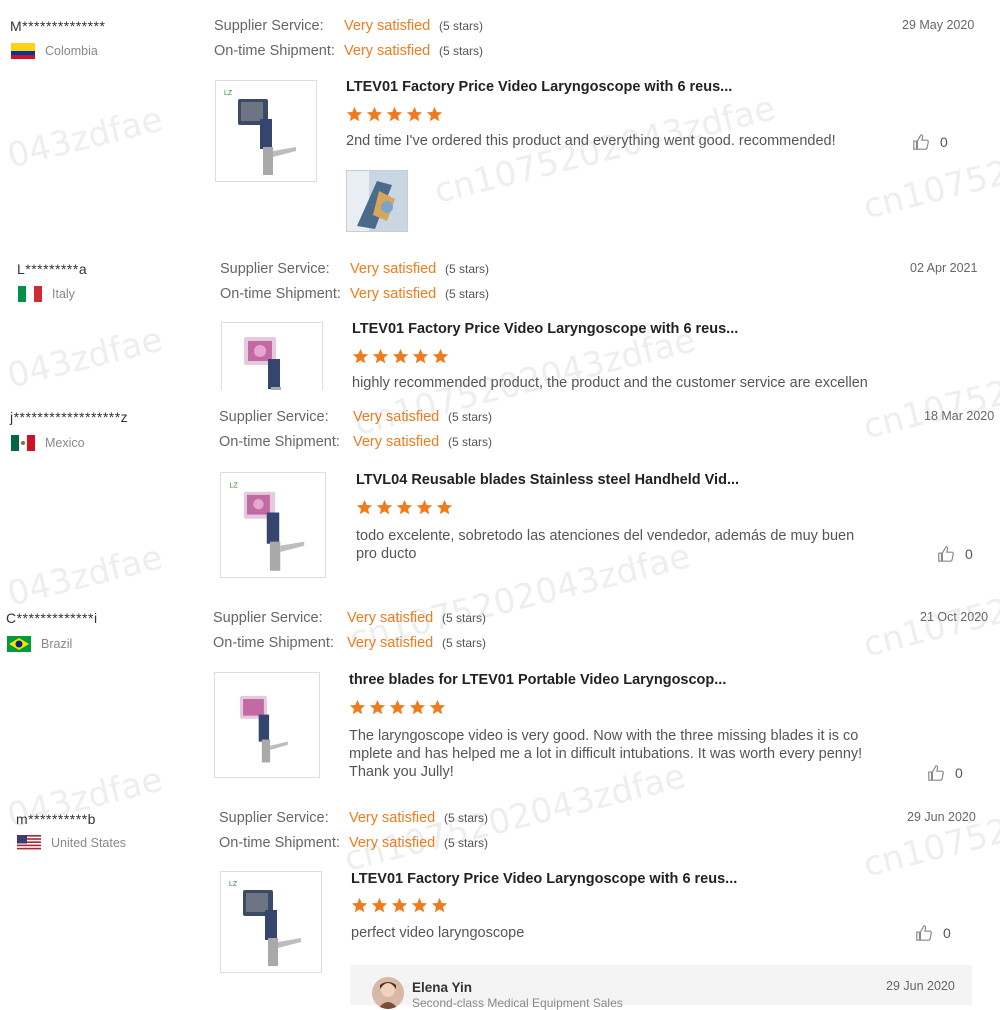 The height and width of the screenshot is (1010, 1000). I want to click on colombia-flag-icon, so click(23, 51).